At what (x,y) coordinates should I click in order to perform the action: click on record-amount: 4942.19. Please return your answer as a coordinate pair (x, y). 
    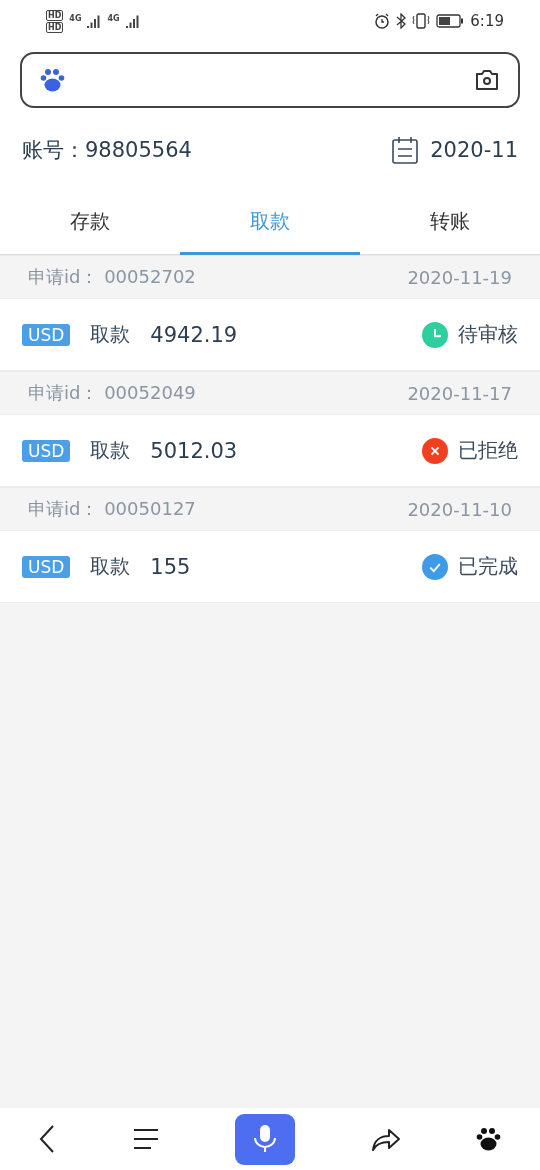
    Looking at the image, I should click on (194, 334).